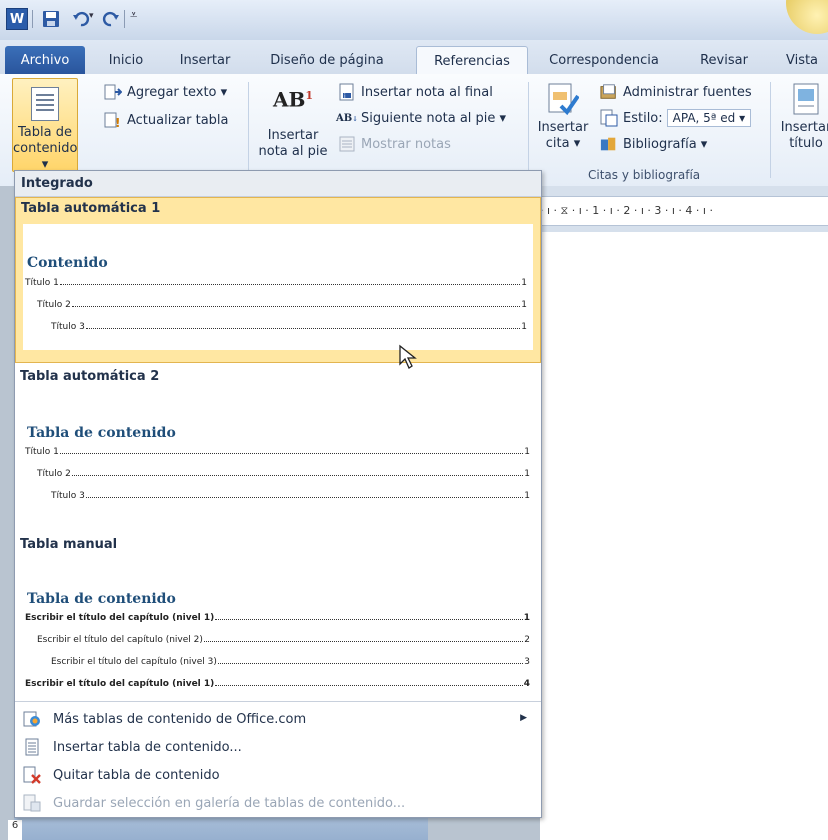 The height and width of the screenshot is (840, 828). Describe the element at coordinates (347, 144) in the screenshot. I see `show-notes-icon` at that location.